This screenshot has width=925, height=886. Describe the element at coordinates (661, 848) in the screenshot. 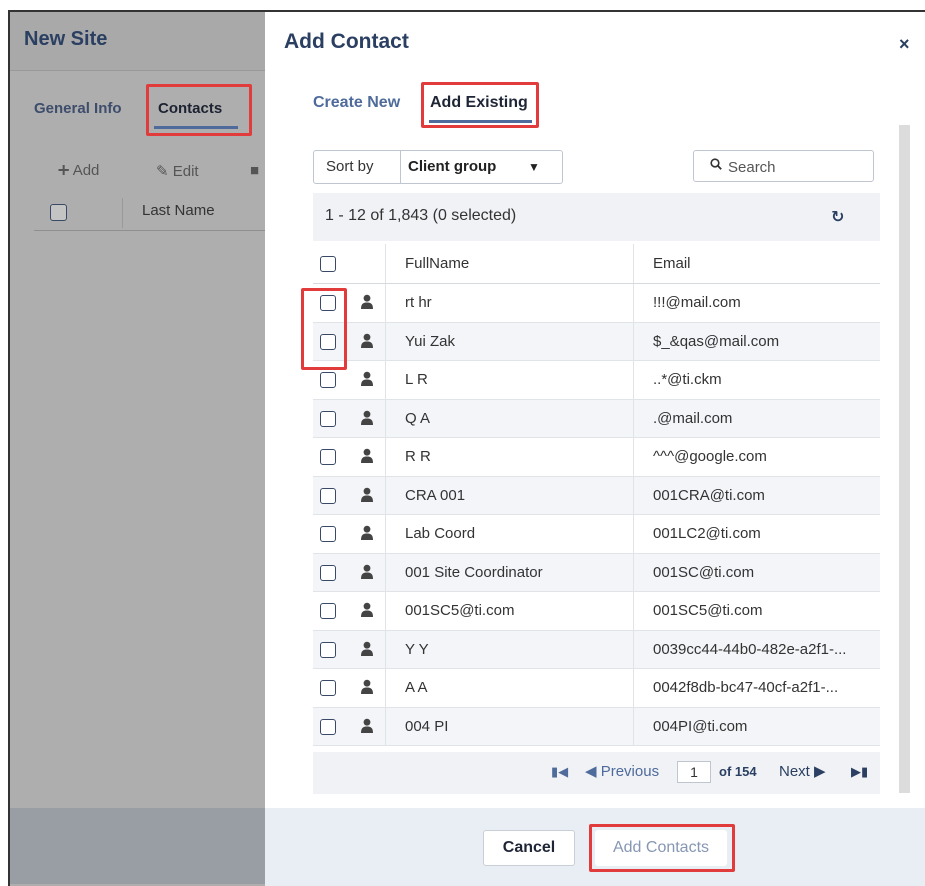

I see `add-contacts-button: Add Contacts` at that location.